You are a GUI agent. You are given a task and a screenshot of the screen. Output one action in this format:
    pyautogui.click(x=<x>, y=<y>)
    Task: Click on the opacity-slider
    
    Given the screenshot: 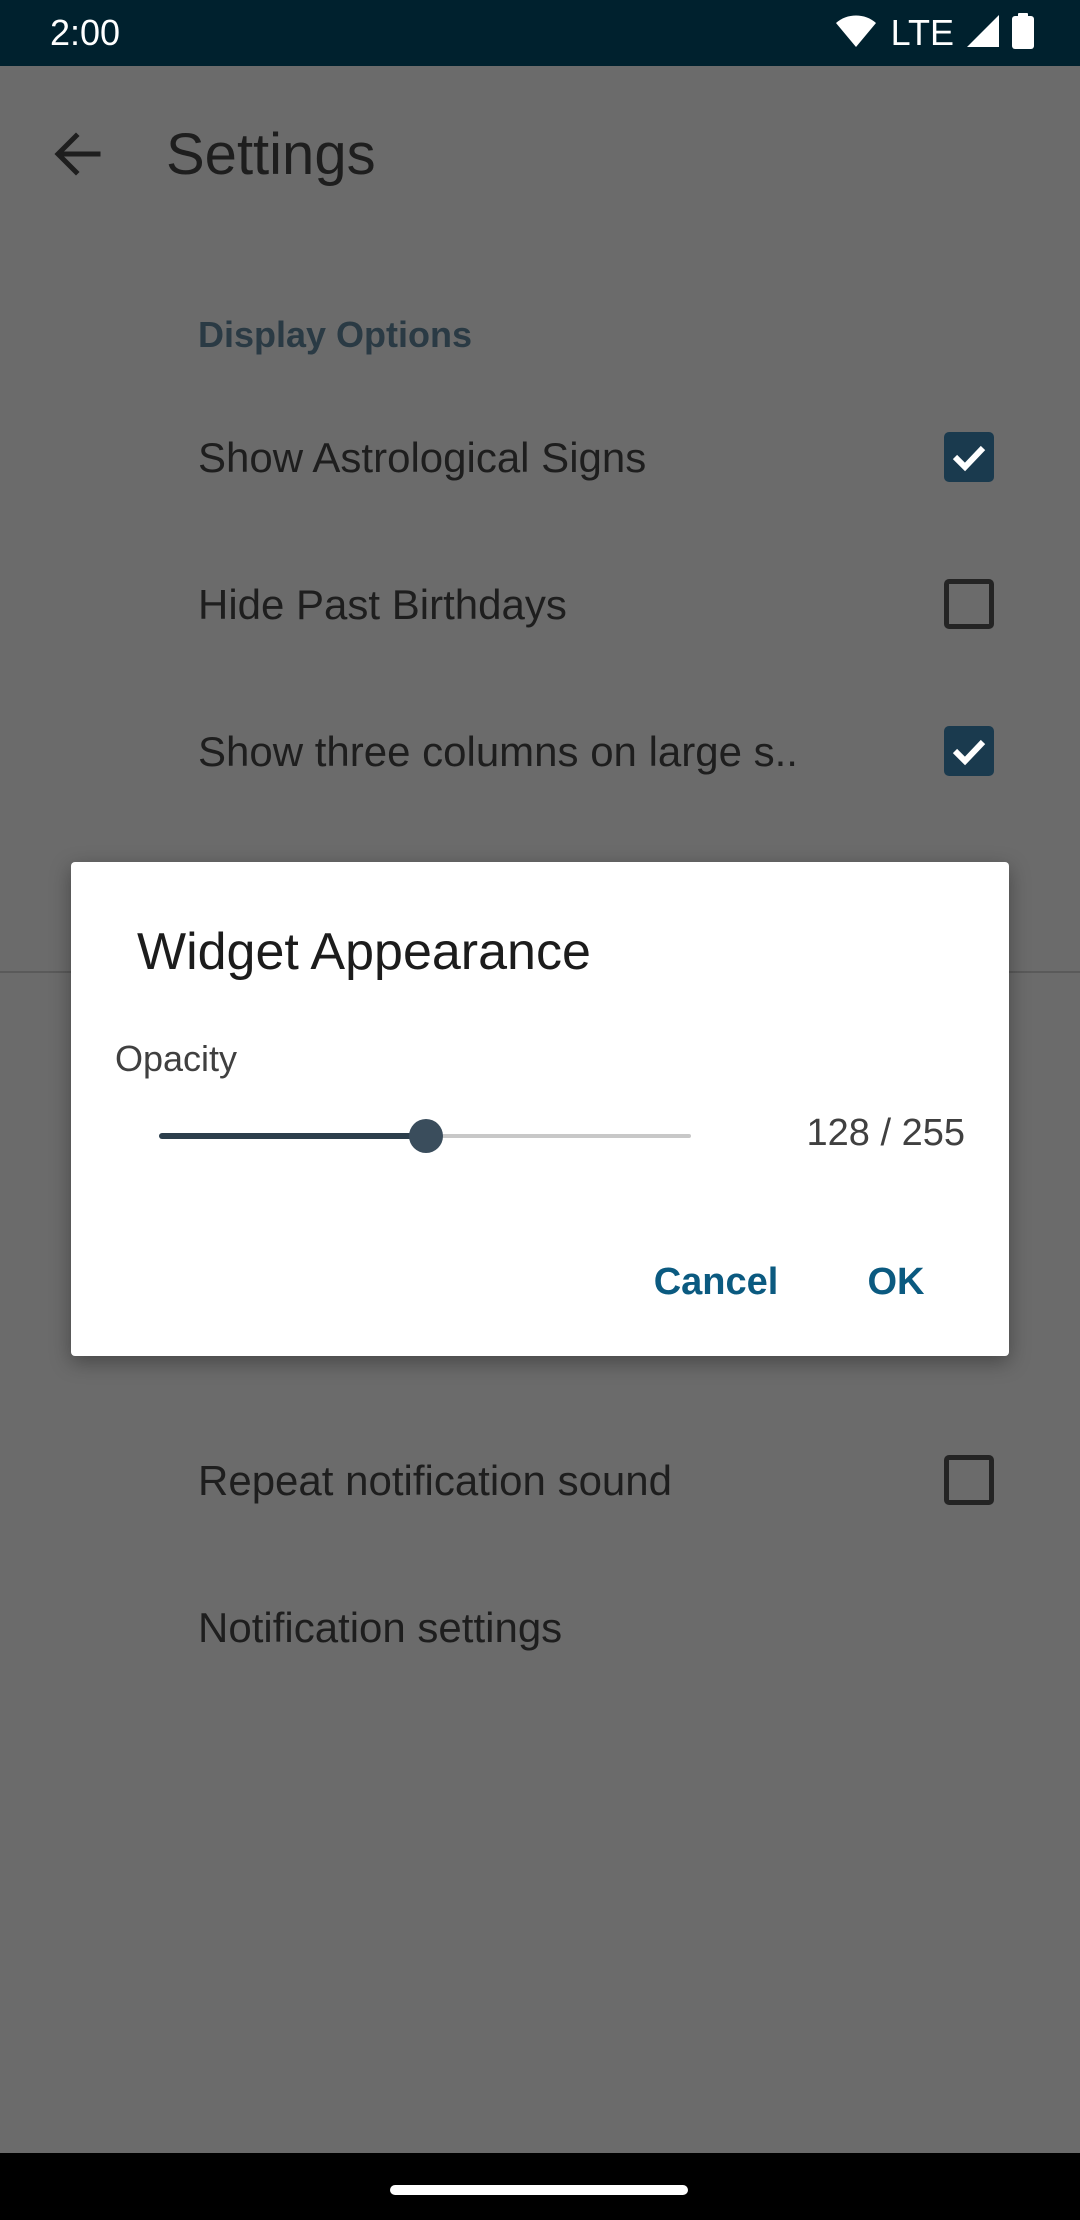 What is the action you would take?
    pyautogui.click(x=425, y=1136)
    